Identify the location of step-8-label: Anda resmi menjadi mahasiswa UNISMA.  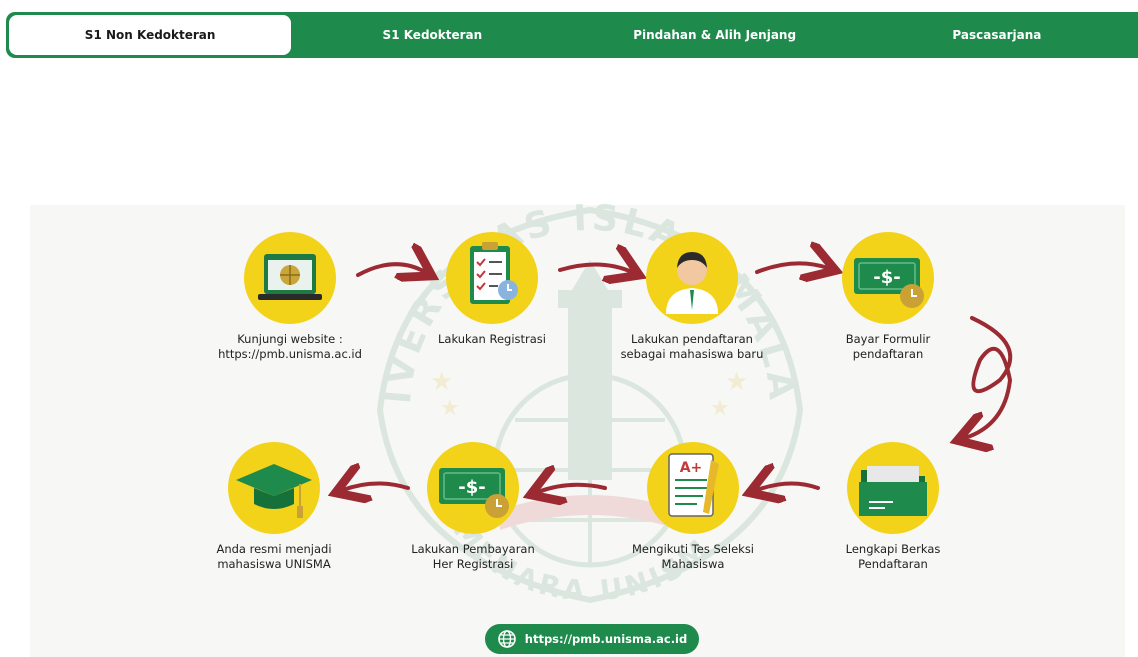
(274, 556).